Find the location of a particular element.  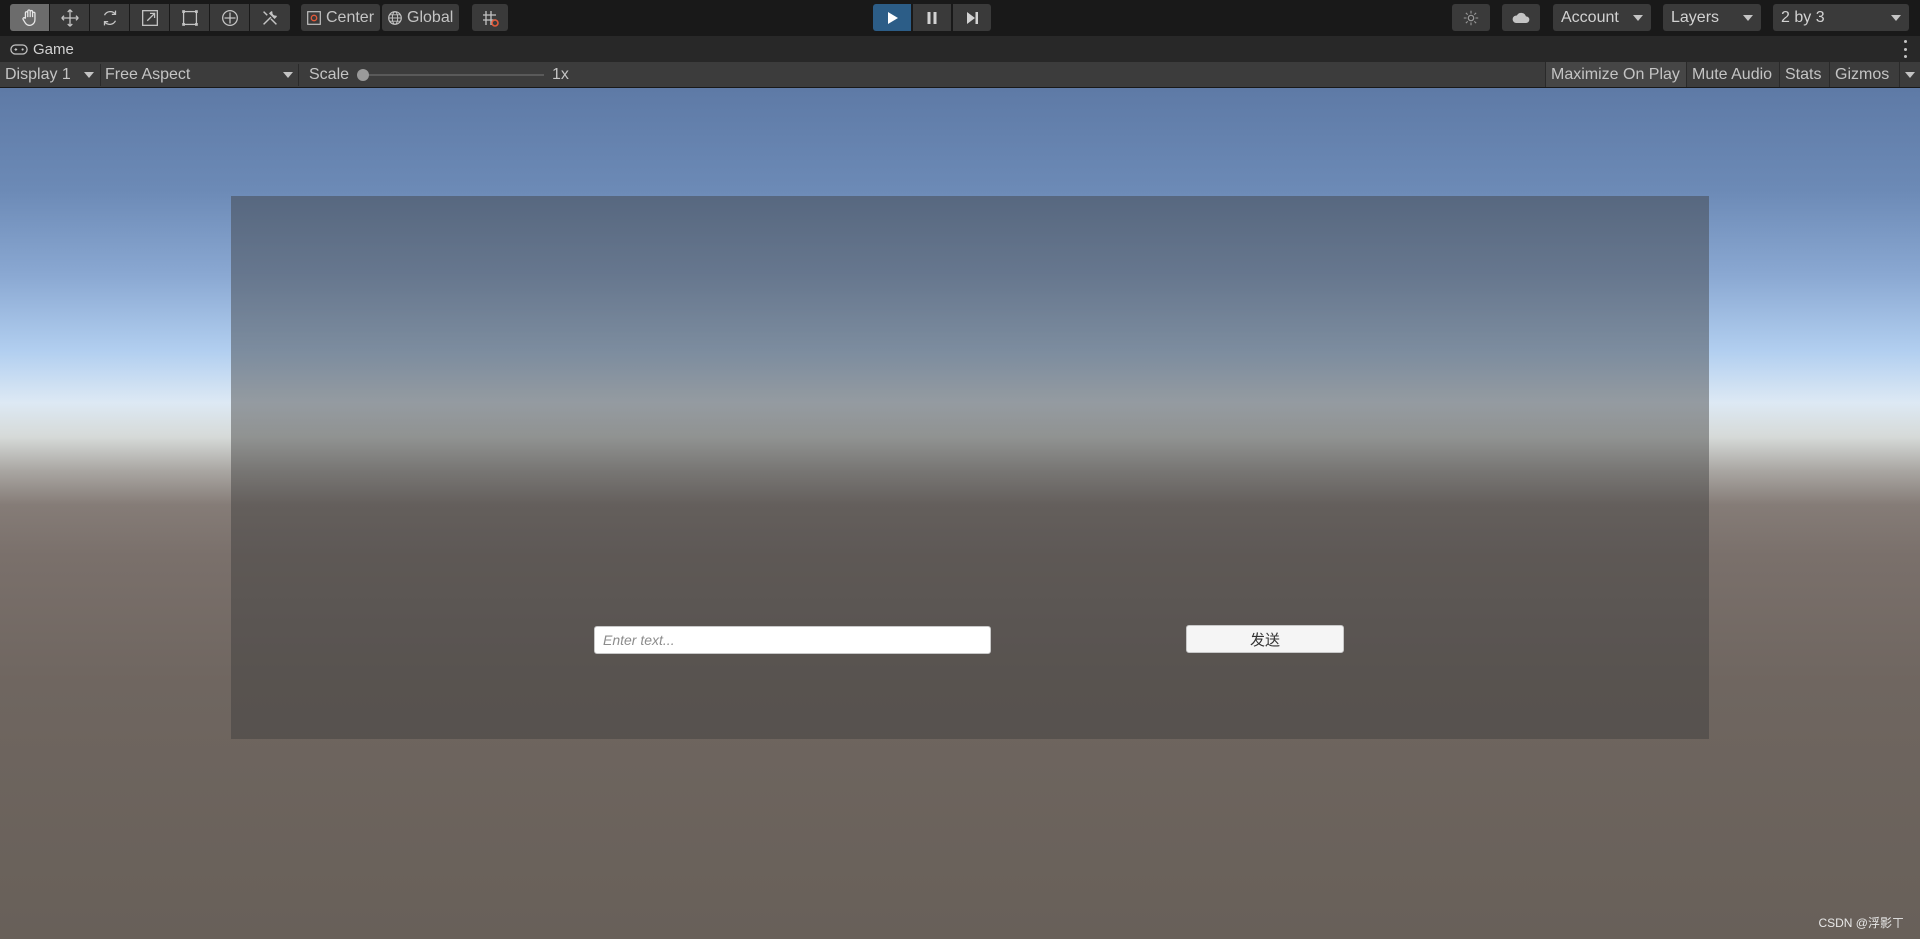

display-label: Display 1 is located at coordinates (38, 74).